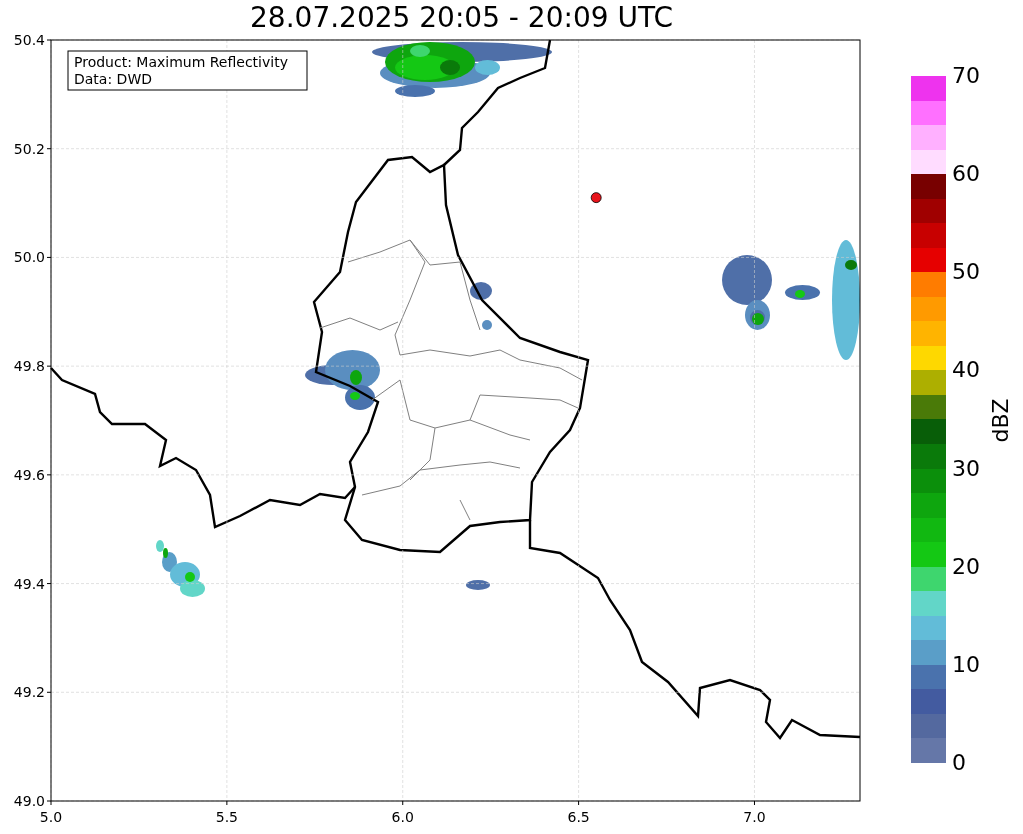 The height and width of the screenshot is (834, 1023). What do you see at coordinates (226, 817) in the screenshot?
I see `x-tick-label: 5.5` at bounding box center [226, 817].